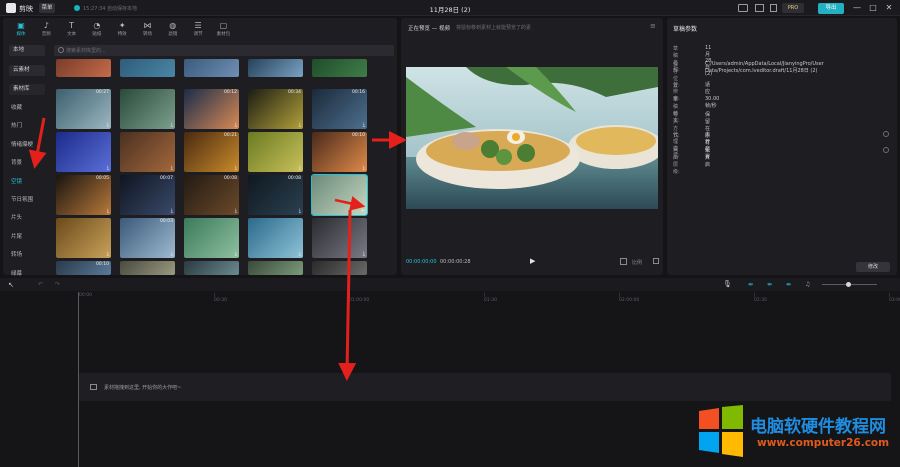 This screenshot has width=900, height=467. Describe the element at coordinates (857, 8) in the screenshot. I see `minimize-button: —` at that location.